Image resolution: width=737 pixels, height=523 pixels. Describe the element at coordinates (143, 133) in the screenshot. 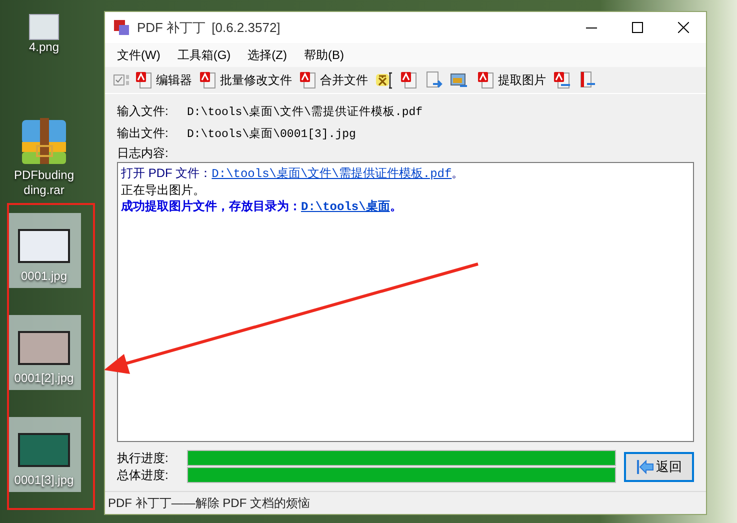

I see `field-label: 输出文件:` at that location.